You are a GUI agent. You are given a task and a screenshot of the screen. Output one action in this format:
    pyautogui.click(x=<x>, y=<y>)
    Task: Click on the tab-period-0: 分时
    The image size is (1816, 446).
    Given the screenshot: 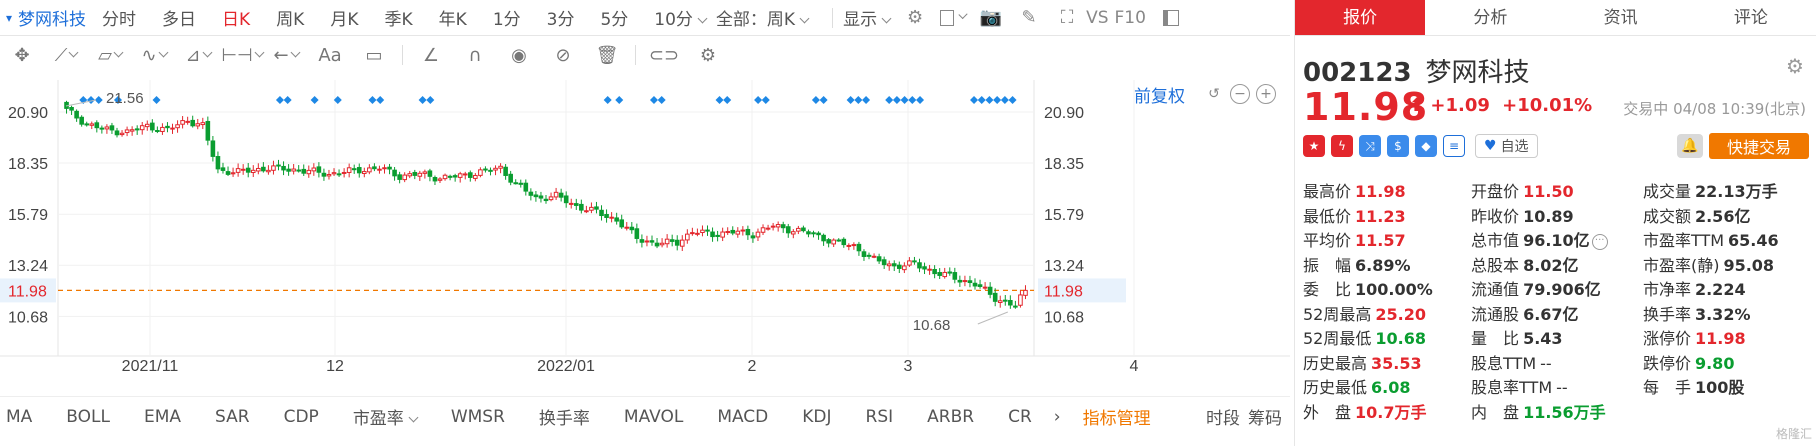 What is the action you would take?
    pyautogui.click(x=119, y=17)
    